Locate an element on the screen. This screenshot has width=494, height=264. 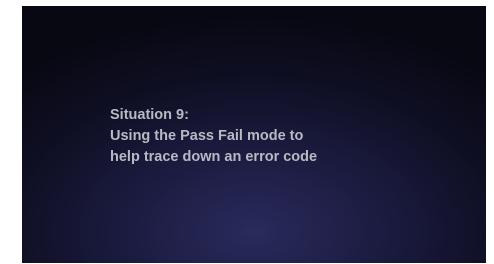
title-line-2: Using the Pass Fail mode to is located at coordinates (207, 136).